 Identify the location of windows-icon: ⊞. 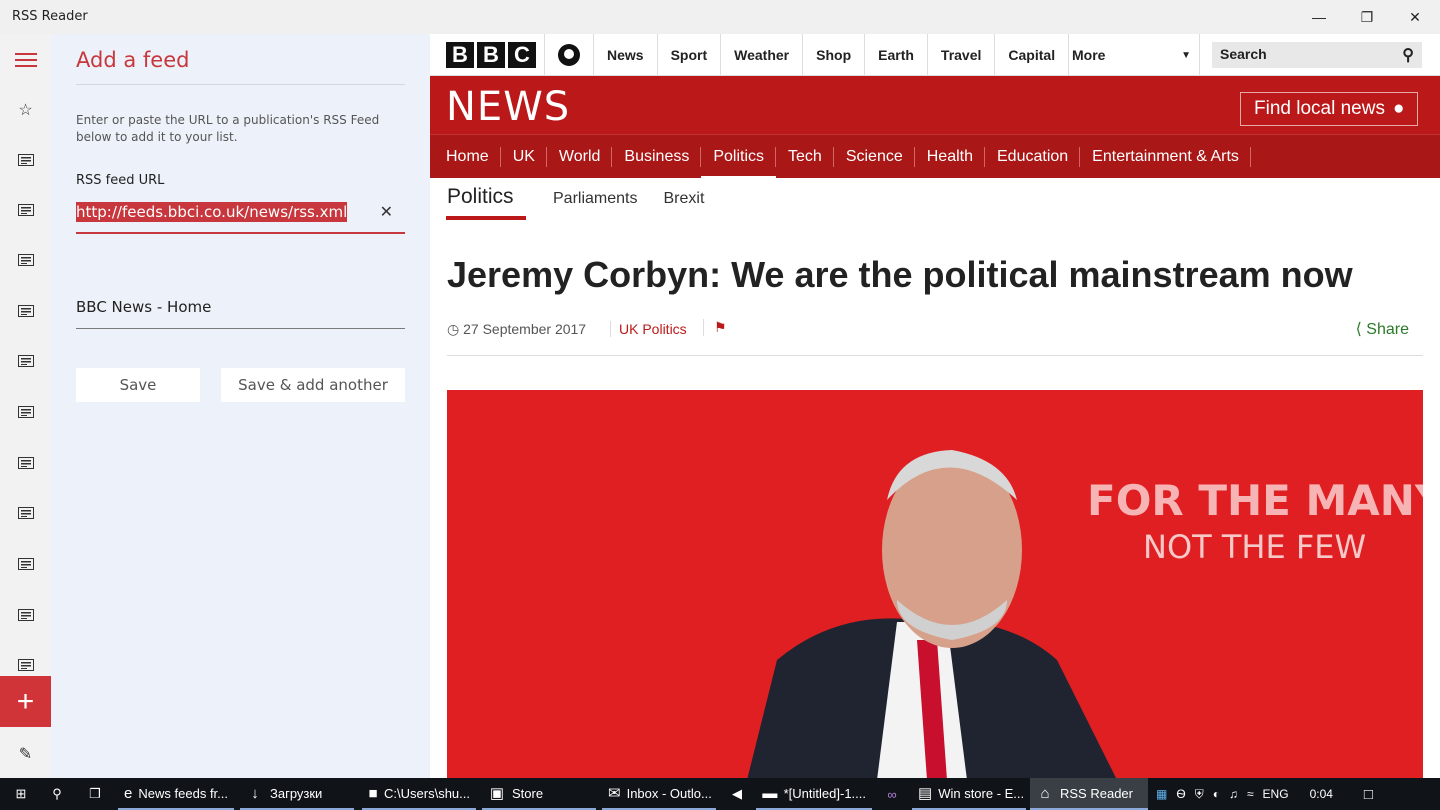
(21, 793).